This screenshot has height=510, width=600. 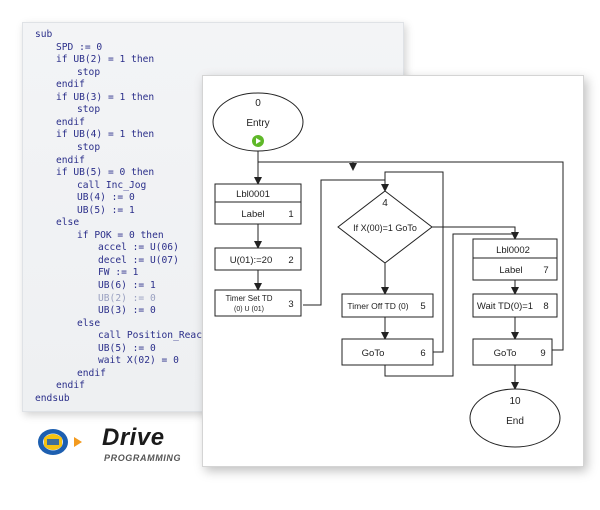 What do you see at coordinates (249, 309) in the screenshot?
I see `timer-set-line2: (0) U (01)` at bounding box center [249, 309].